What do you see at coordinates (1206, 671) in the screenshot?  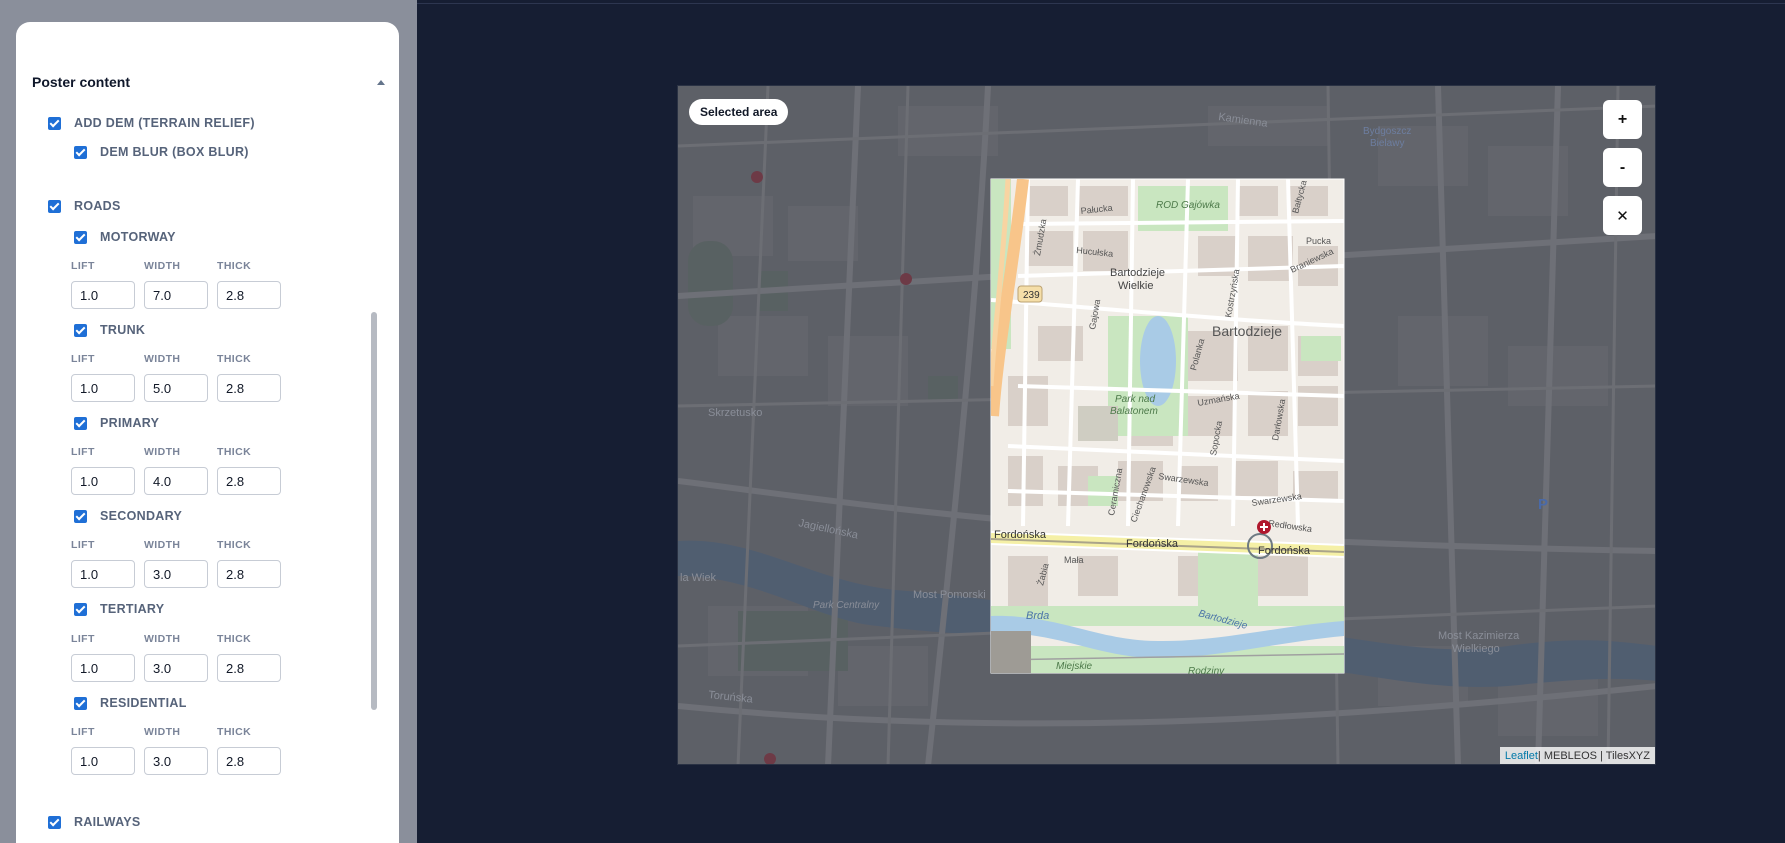 I see `map-label-rodziny: Rodziny` at bounding box center [1206, 671].